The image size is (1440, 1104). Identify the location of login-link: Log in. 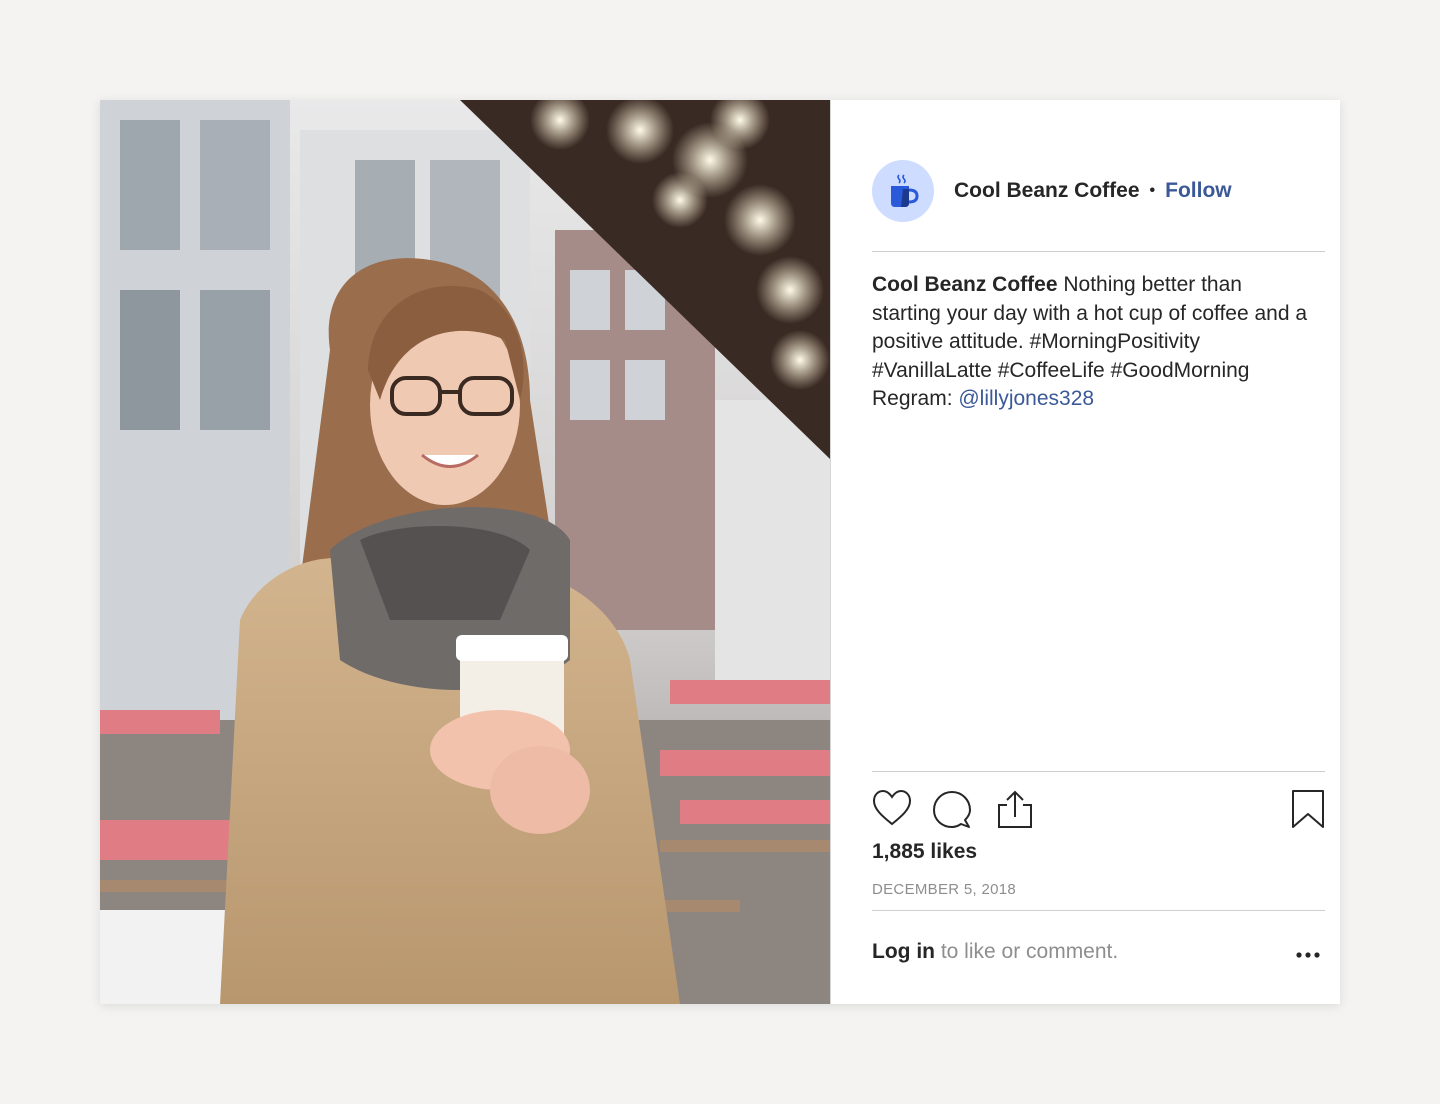
(903, 951).